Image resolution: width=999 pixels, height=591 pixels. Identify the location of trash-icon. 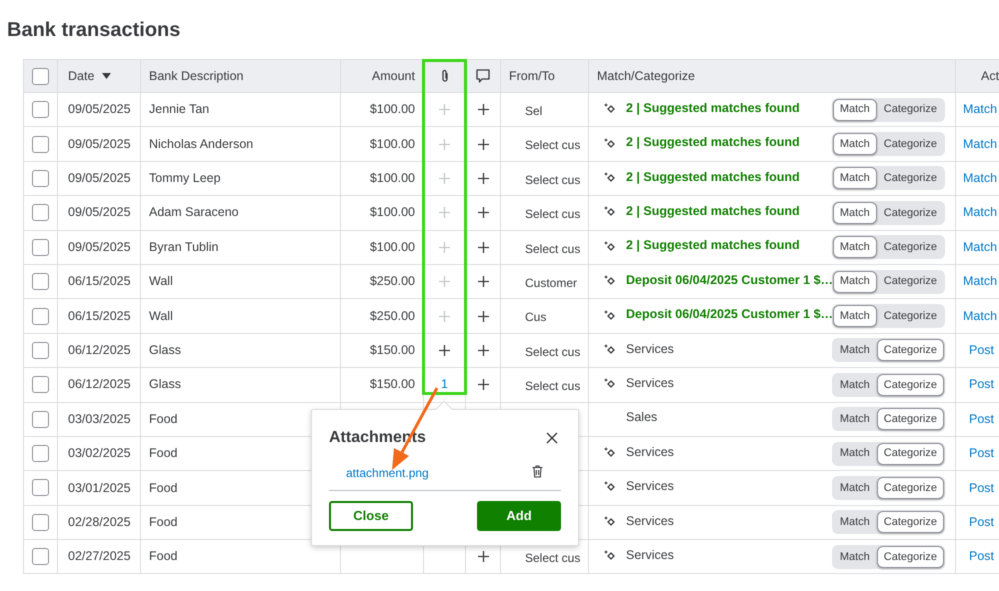
(537, 471).